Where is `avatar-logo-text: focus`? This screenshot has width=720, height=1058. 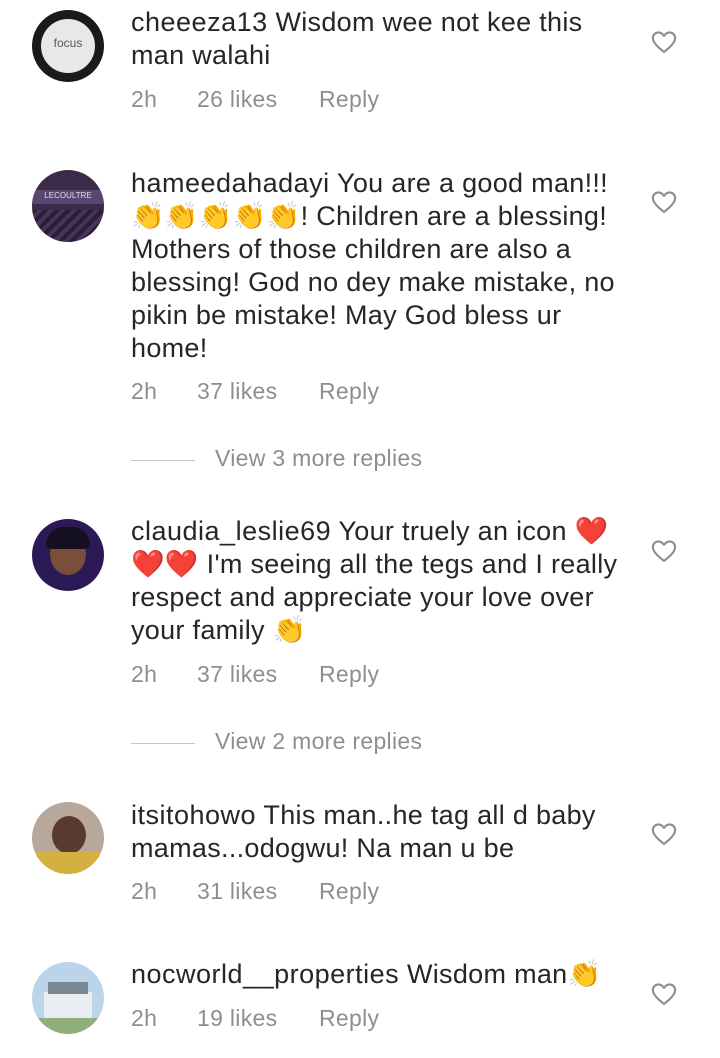
avatar-logo-text: focus is located at coordinates (68, 43).